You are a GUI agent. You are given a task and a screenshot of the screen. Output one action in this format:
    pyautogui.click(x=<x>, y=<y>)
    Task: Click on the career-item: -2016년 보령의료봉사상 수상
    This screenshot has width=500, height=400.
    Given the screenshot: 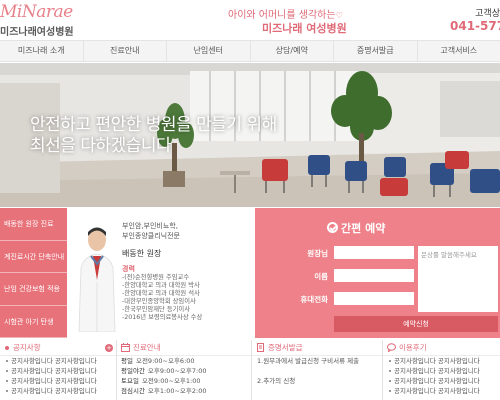 What is the action you would take?
    pyautogui.click(x=162, y=317)
    